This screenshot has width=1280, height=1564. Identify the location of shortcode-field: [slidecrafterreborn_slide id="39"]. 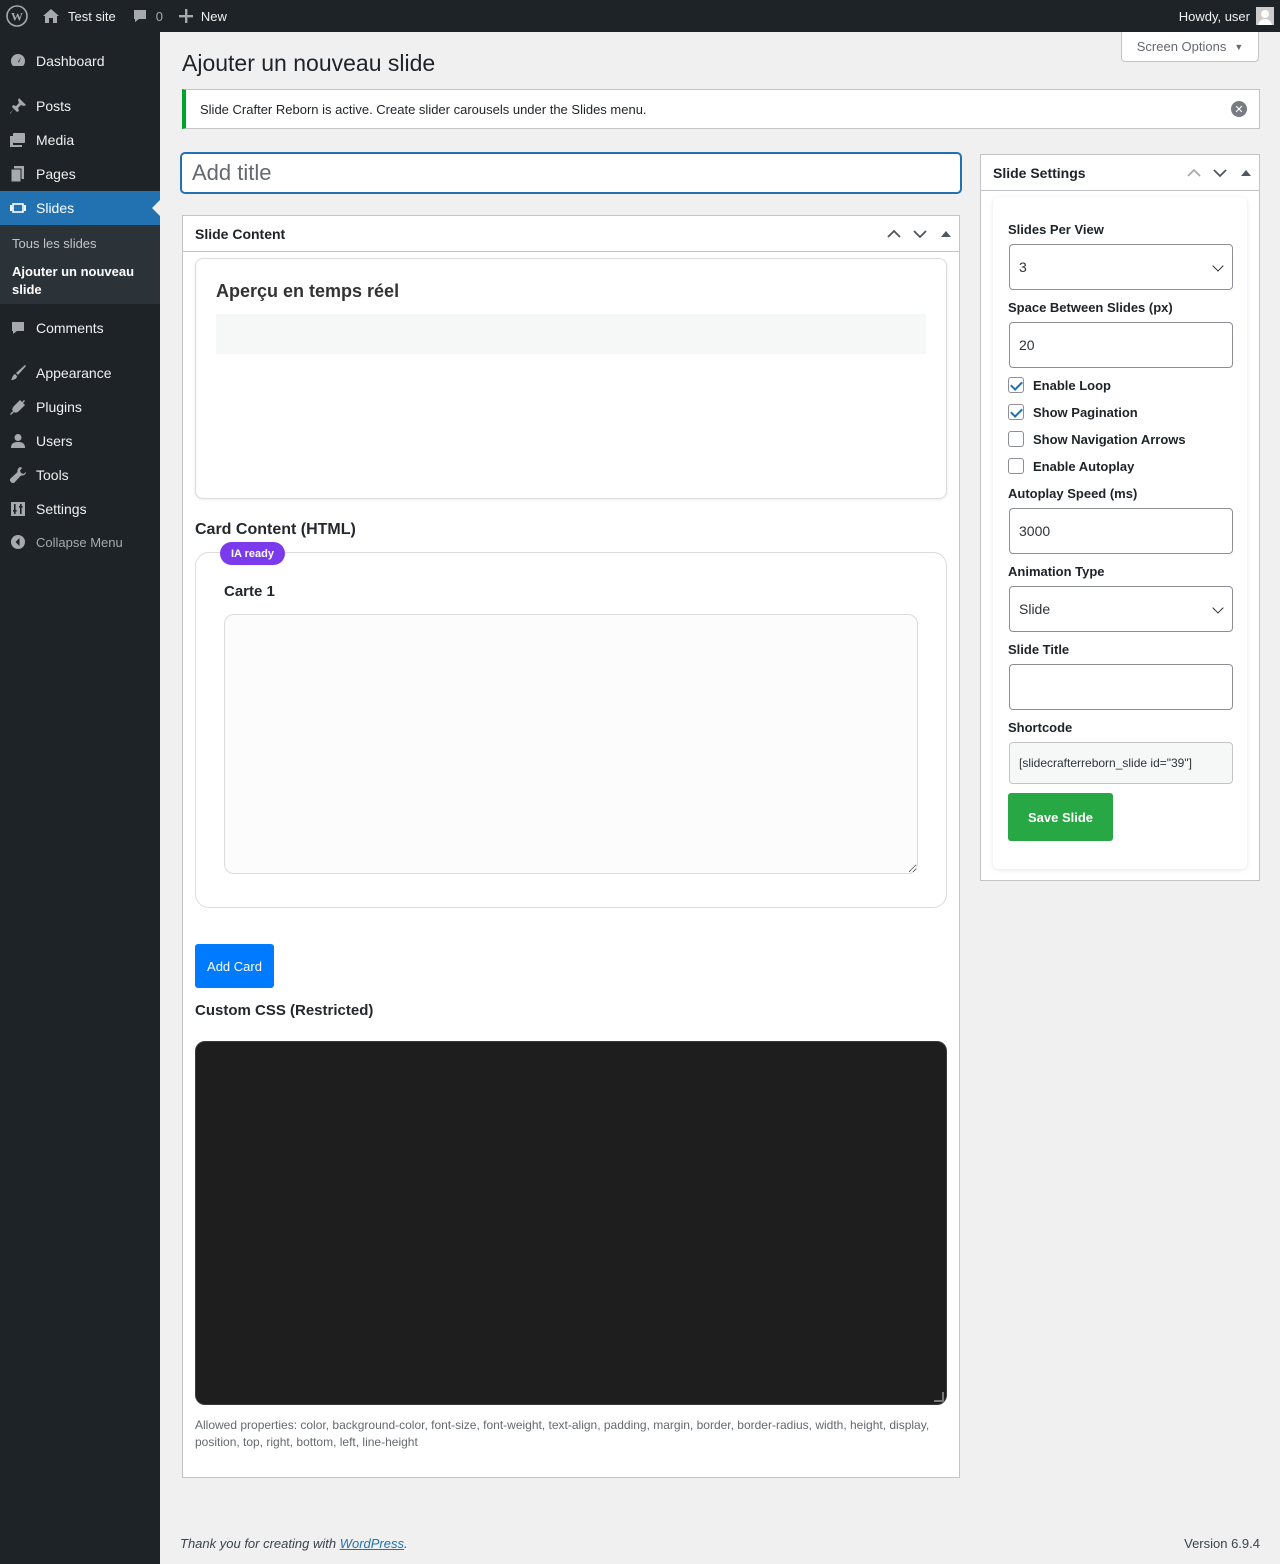
(1121, 763).